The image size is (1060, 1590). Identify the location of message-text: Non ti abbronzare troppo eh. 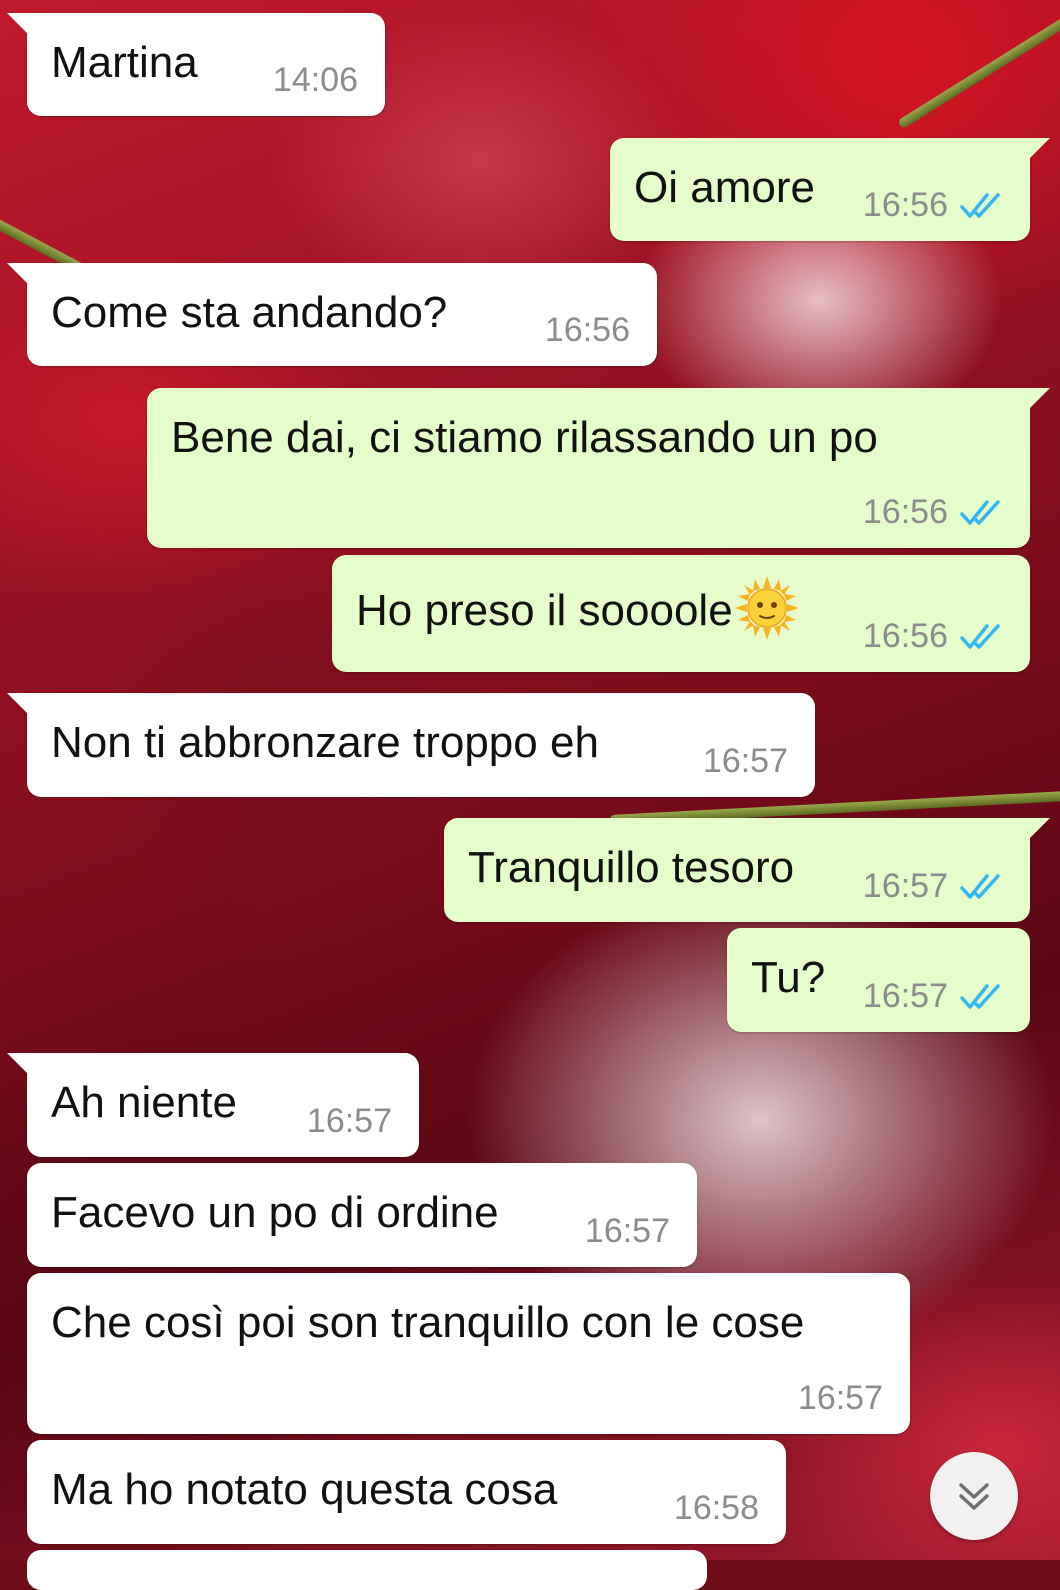
(325, 742).